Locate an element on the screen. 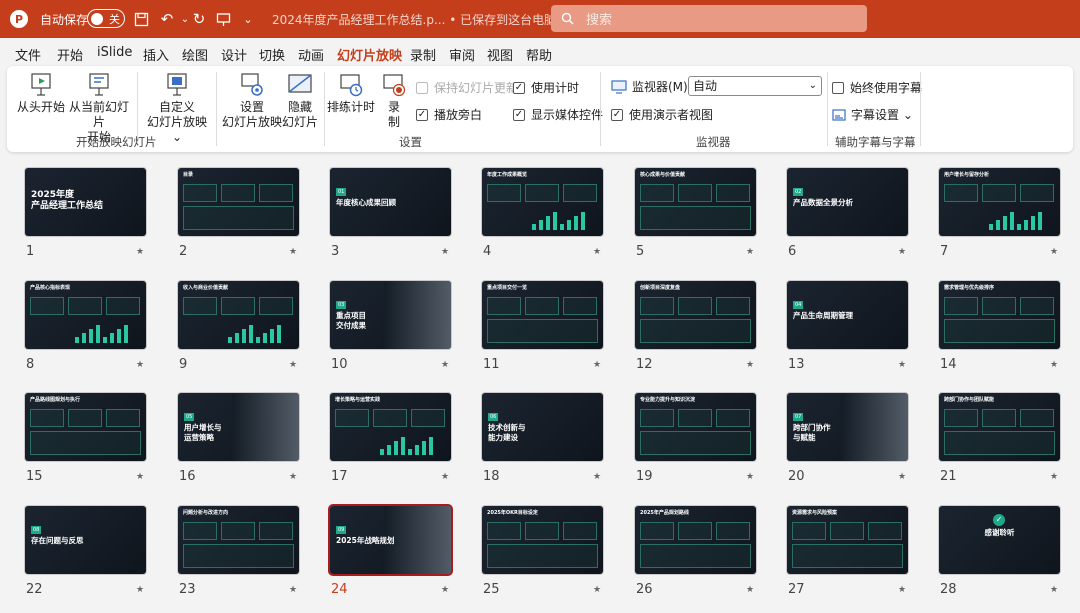  presenter-view-checkbox: ✓ 使用演示者视图 is located at coordinates (662, 114).